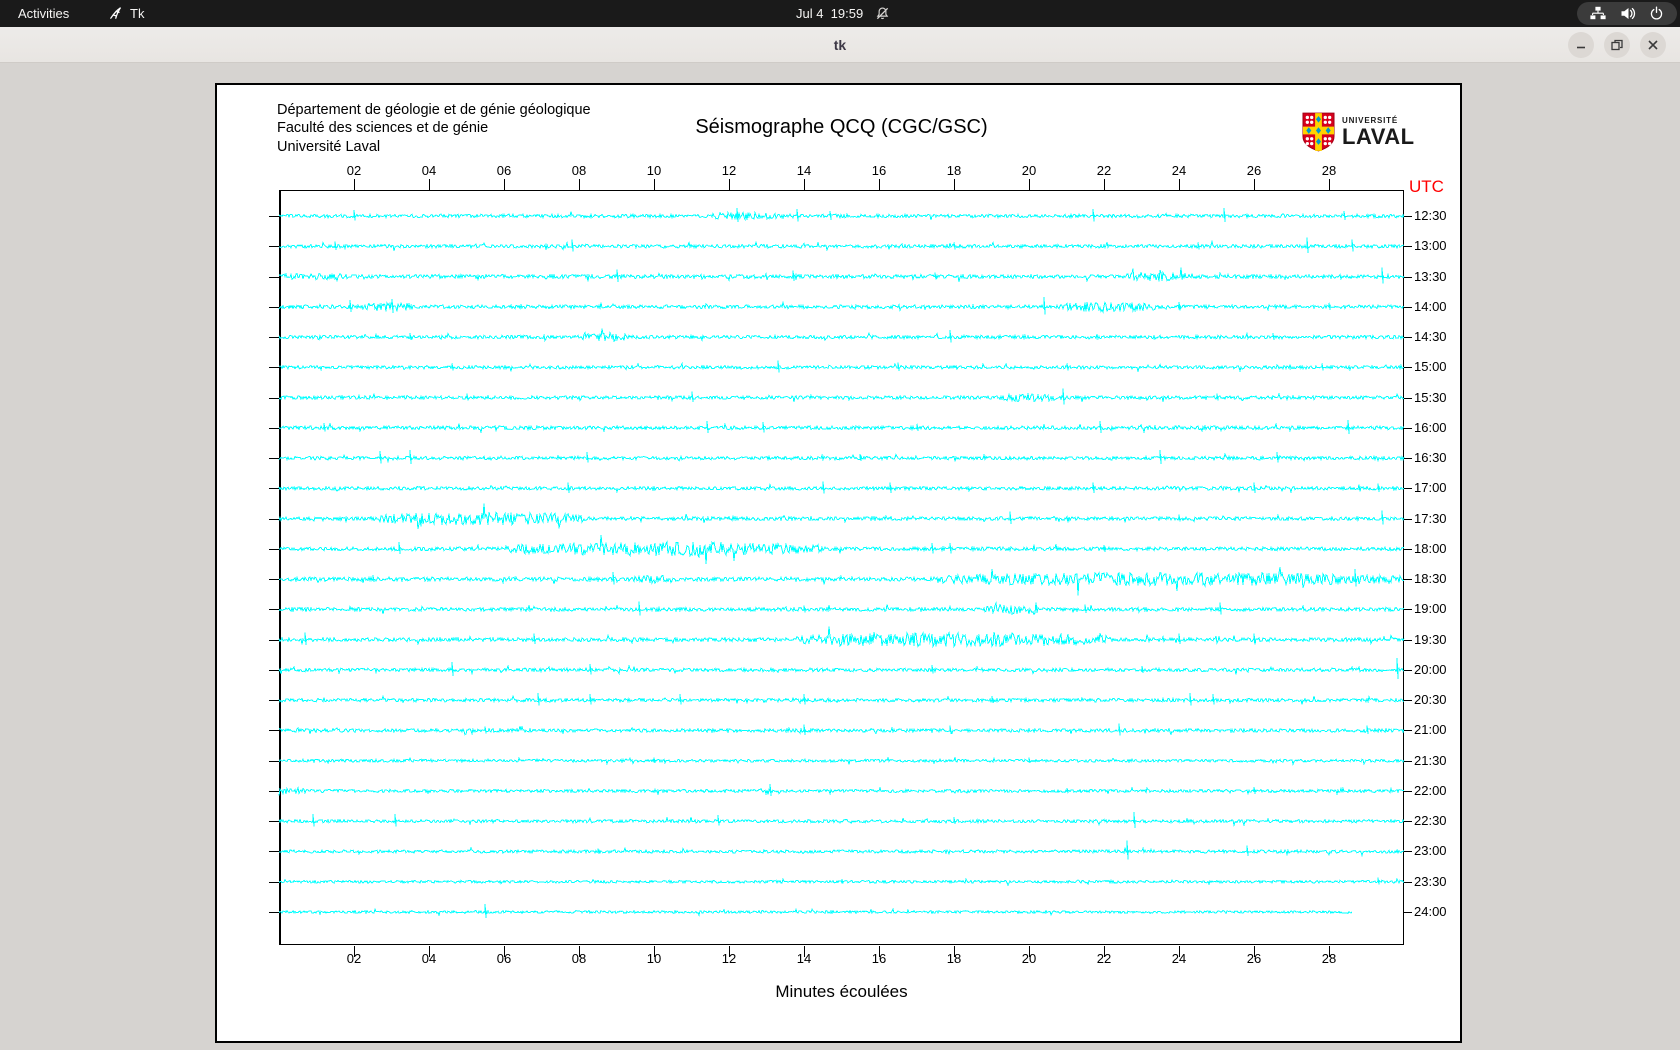  What do you see at coordinates (1318, 132) in the screenshot?
I see `laval-shield-icon` at bounding box center [1318, 132].